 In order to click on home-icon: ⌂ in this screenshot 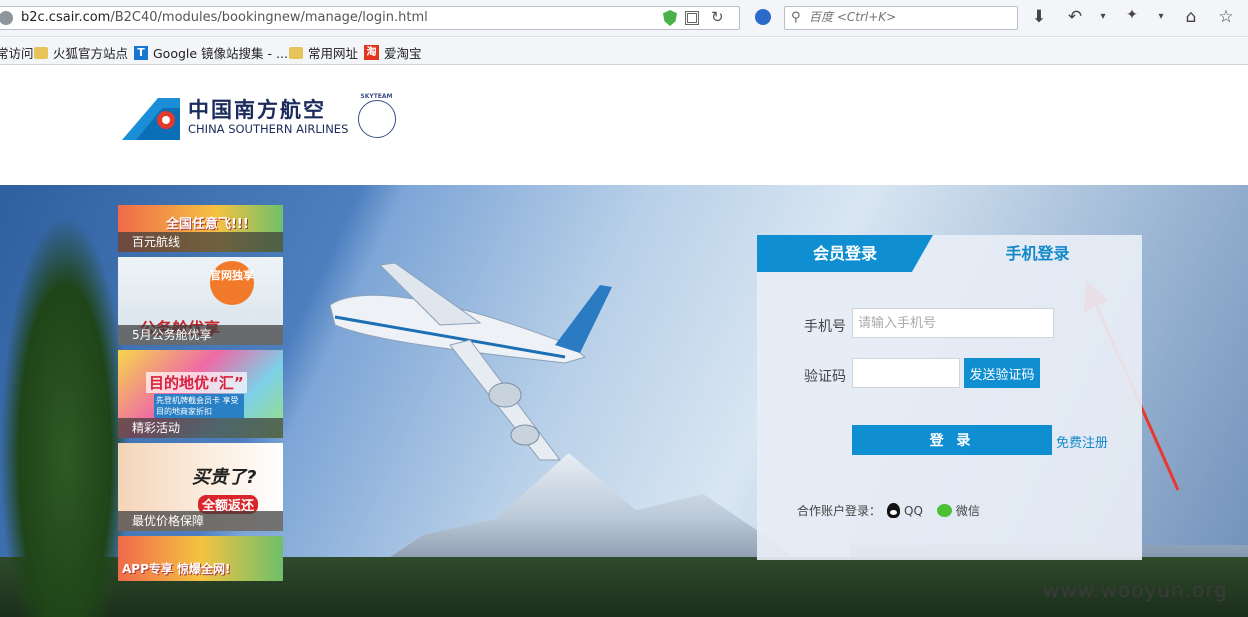, I will do `click(1191, 17)`.